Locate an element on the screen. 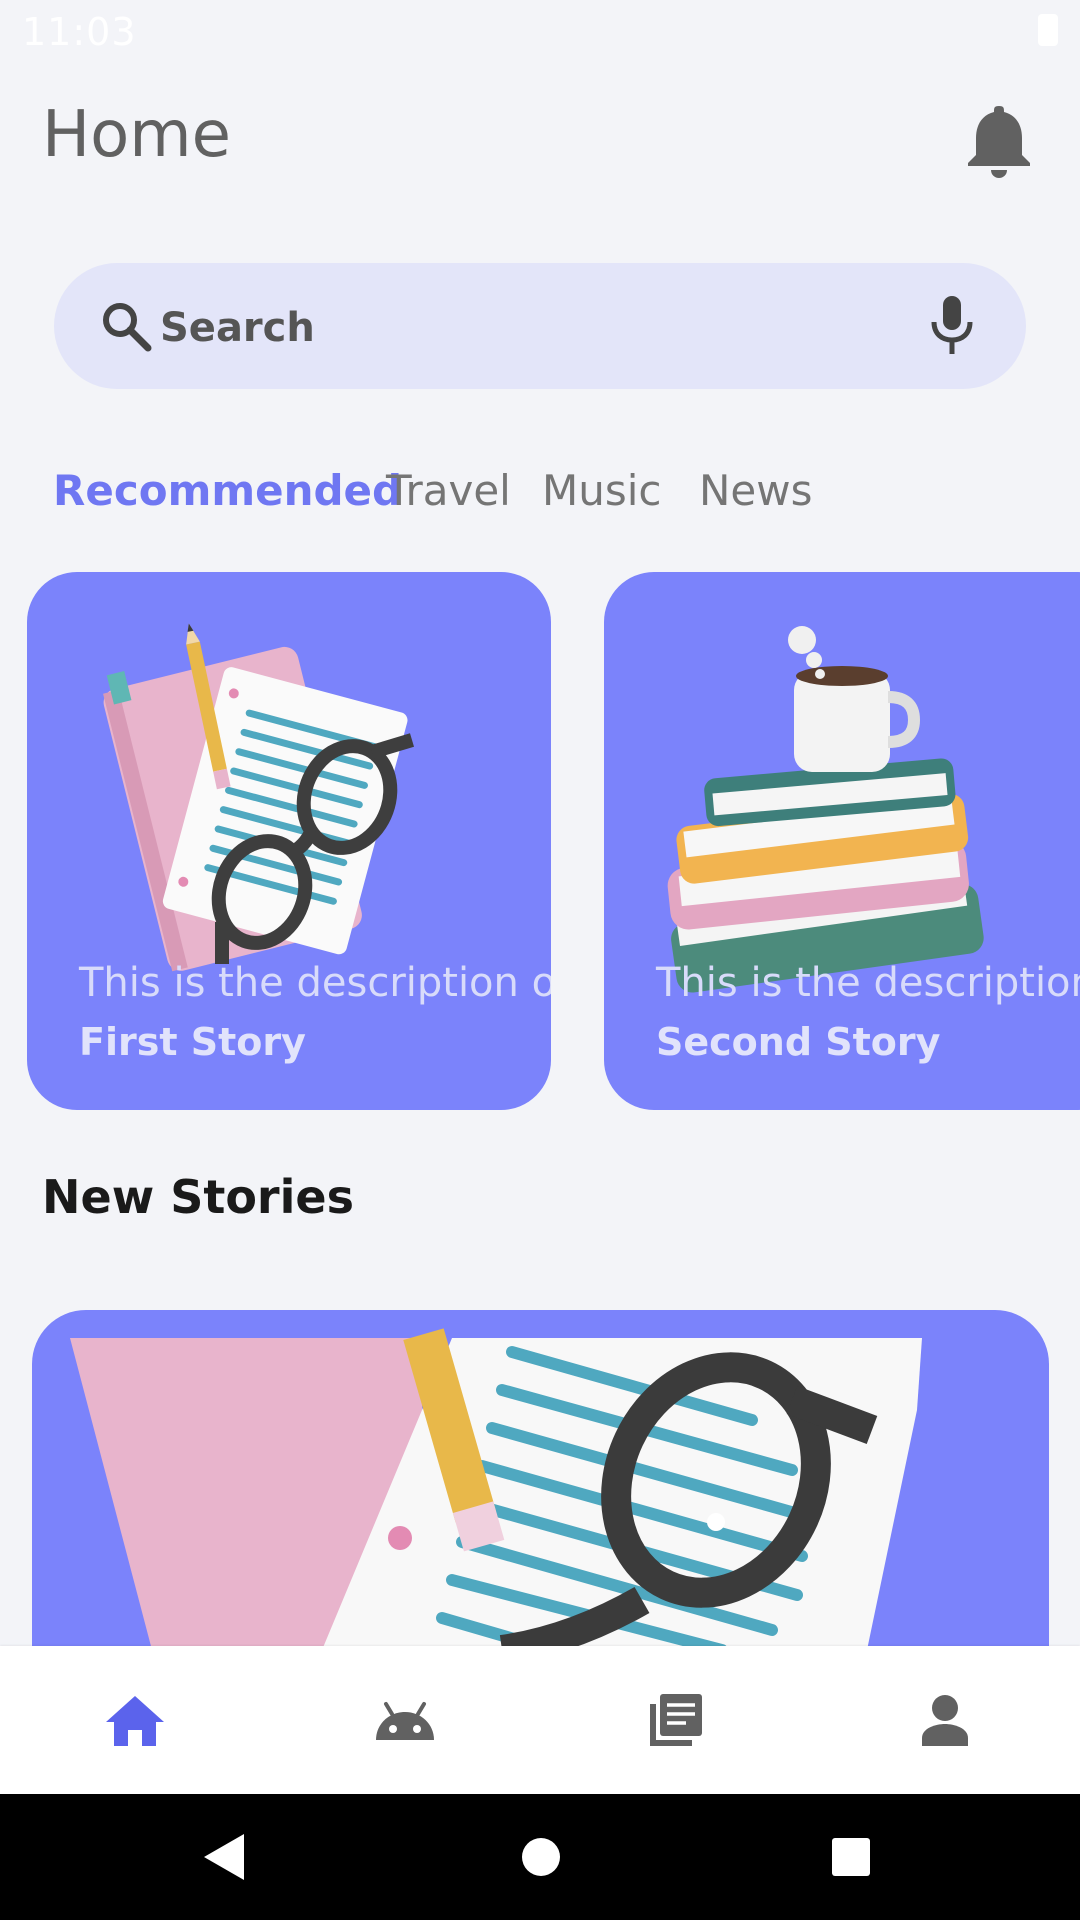  story-card-second: This is the description Second Story is located at coordinates (842, 841).